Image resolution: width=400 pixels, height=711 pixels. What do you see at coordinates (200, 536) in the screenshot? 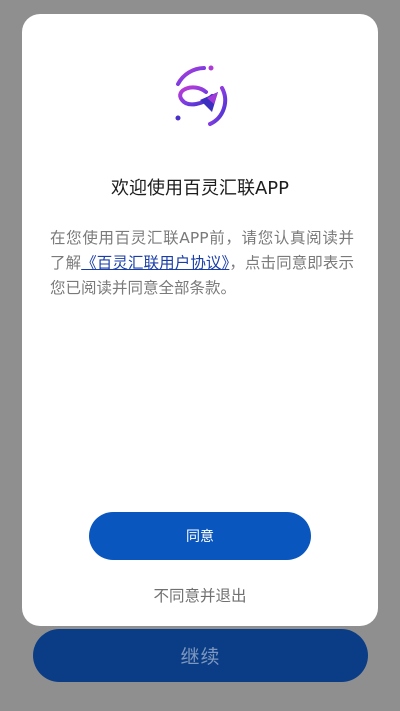
I see `agree-button: 同意` at bounding box center [200, 536].